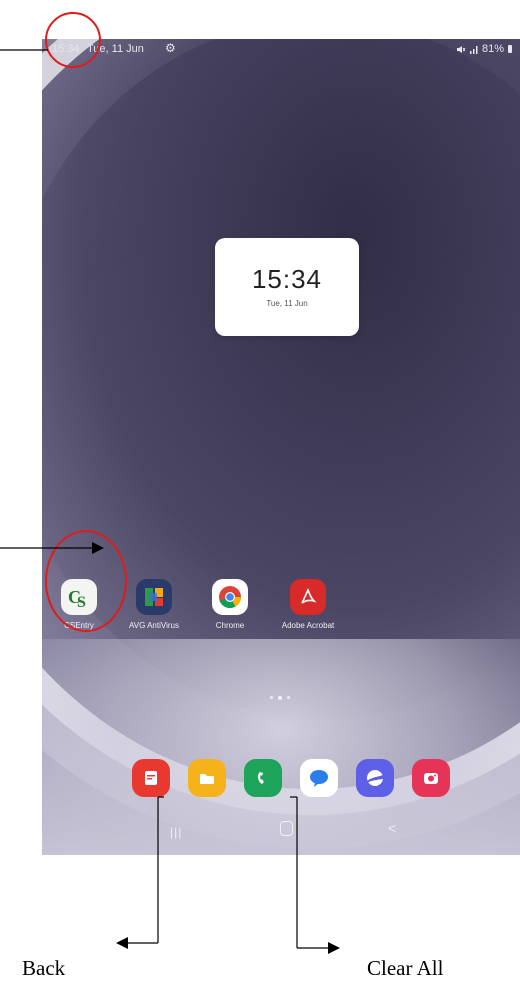 The width and height of the screenshot is (520, 982). I want to click on annotation-back-label: Back, so click(44, 968).